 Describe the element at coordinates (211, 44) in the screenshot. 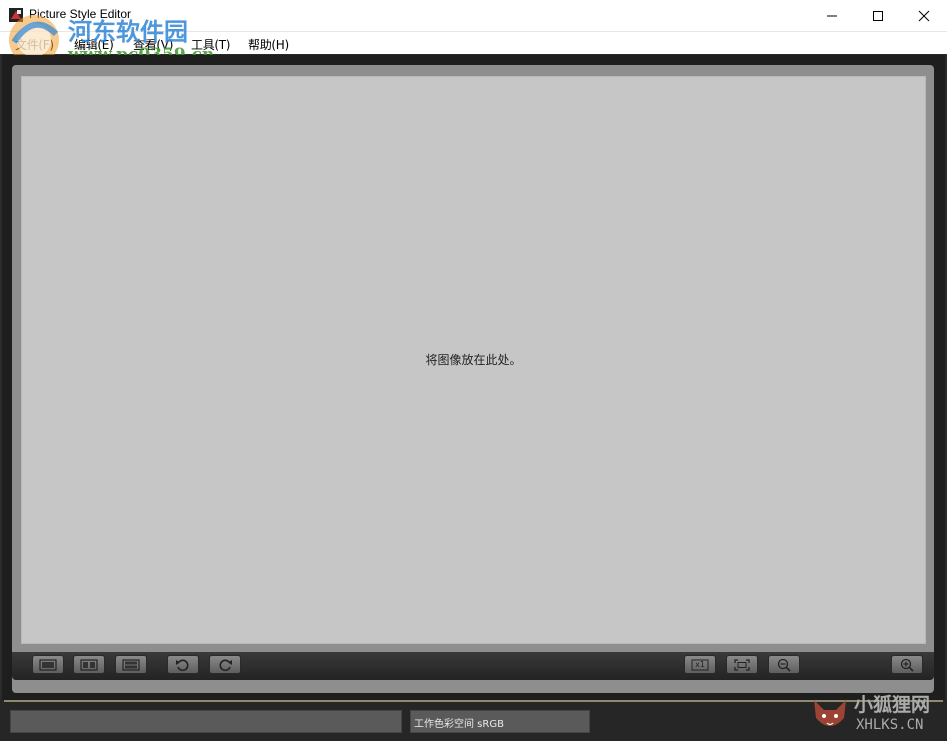

I see `menu-tools: 工具(T)` at that location.